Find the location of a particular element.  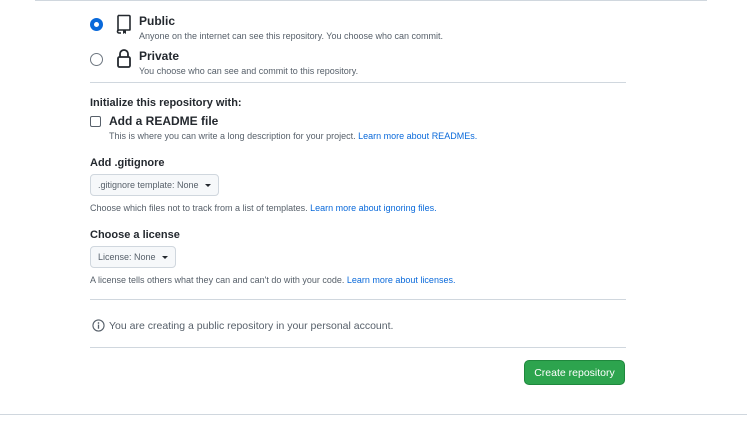

info-icon is located at coordinates (98, 325).